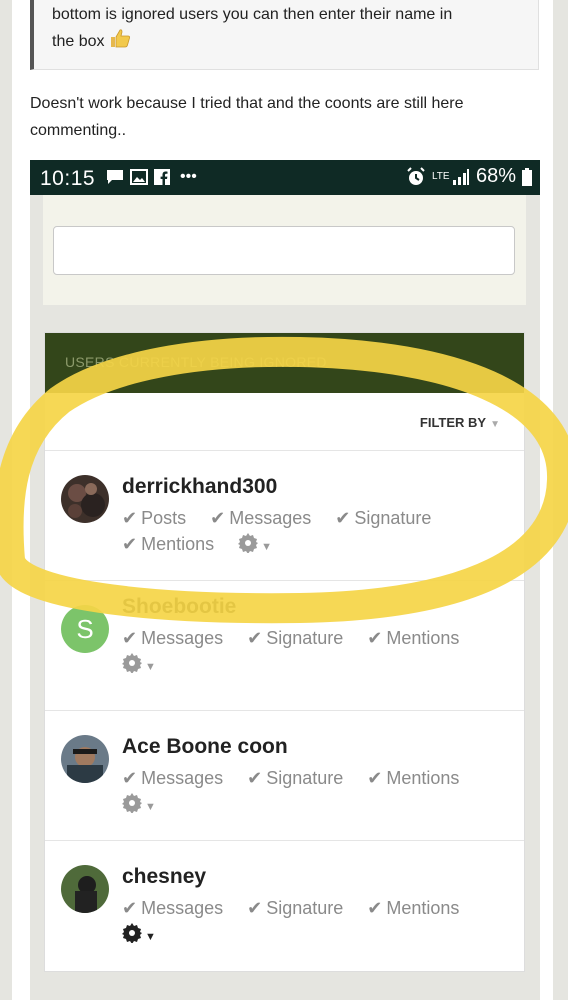 The width and height of the screenshot is (568, 1000). Describe the element at coordinates (285, 177) in the screenshot. I see `phone-status-bar: 10:15 ••• LTE 68%` at that location.